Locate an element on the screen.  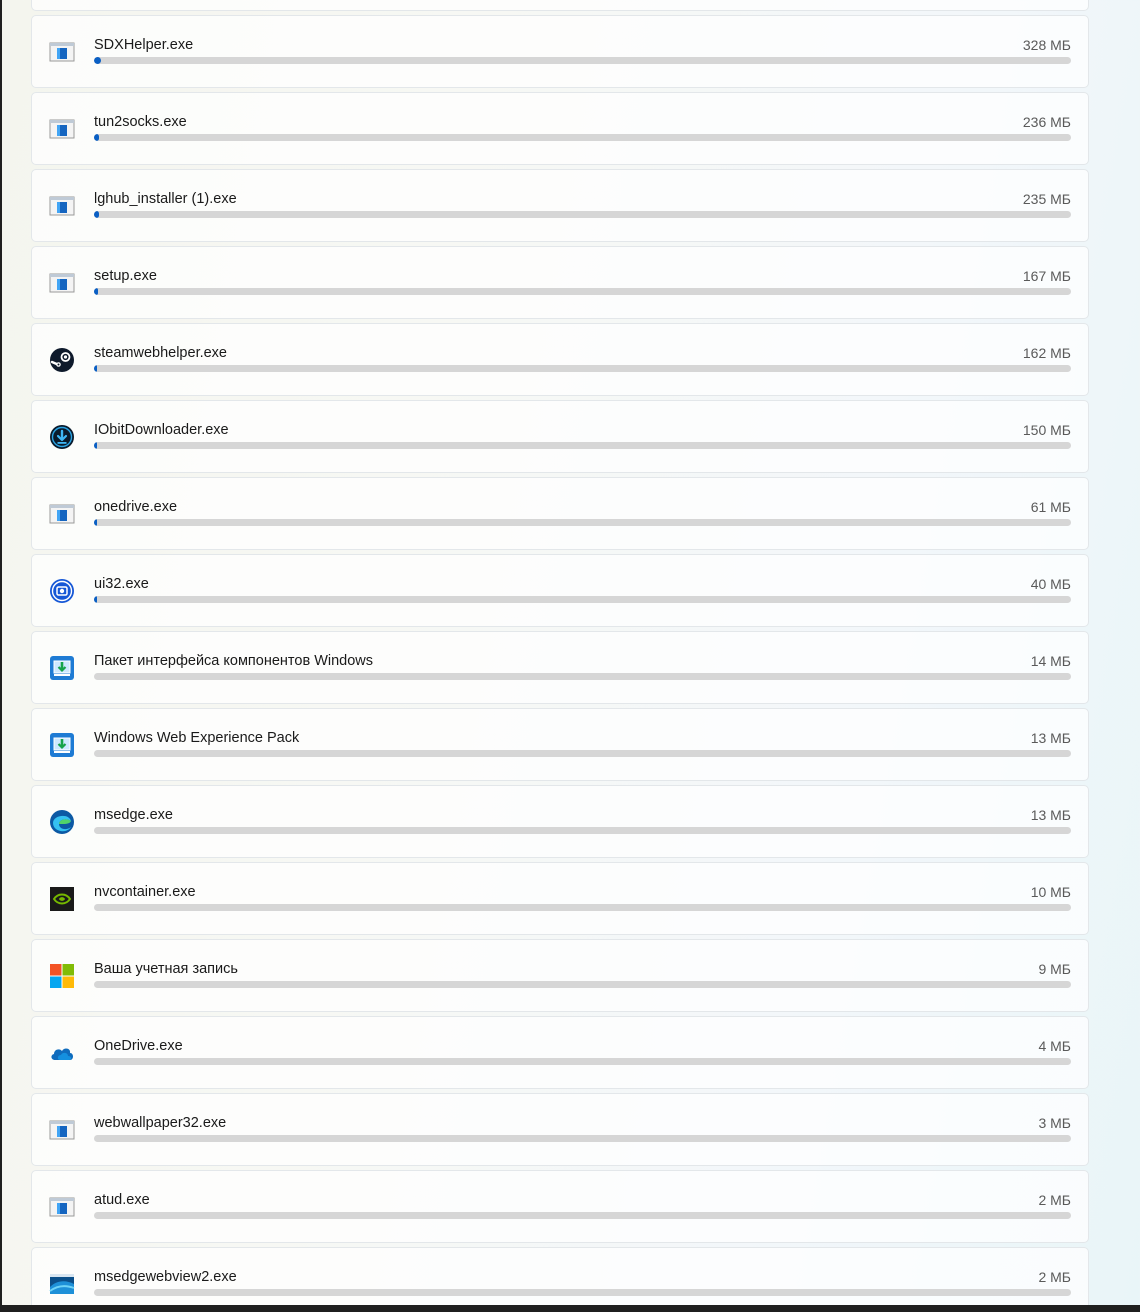
app-size: 3 МБ is located at coordinates (1054, 1123).